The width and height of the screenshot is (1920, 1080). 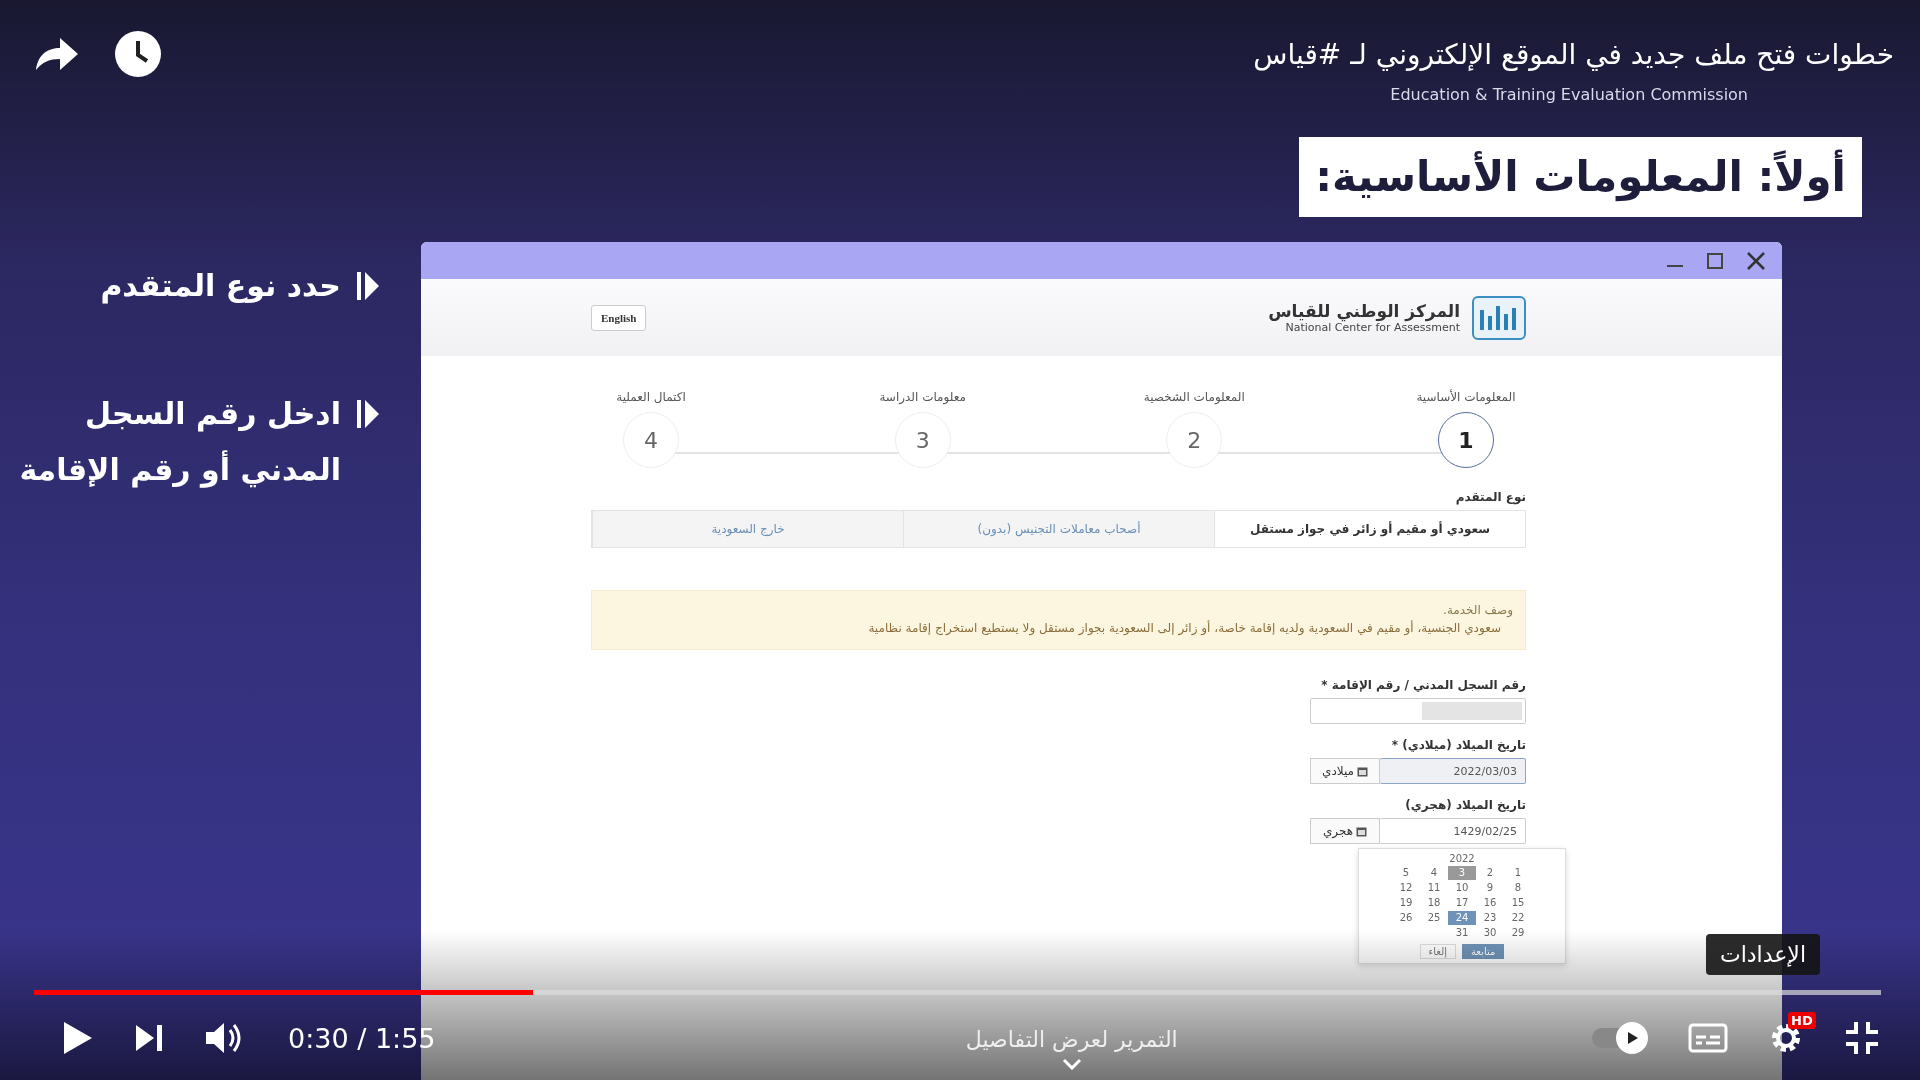 I want to click on play-icon, so click(x=1632, y=1038).